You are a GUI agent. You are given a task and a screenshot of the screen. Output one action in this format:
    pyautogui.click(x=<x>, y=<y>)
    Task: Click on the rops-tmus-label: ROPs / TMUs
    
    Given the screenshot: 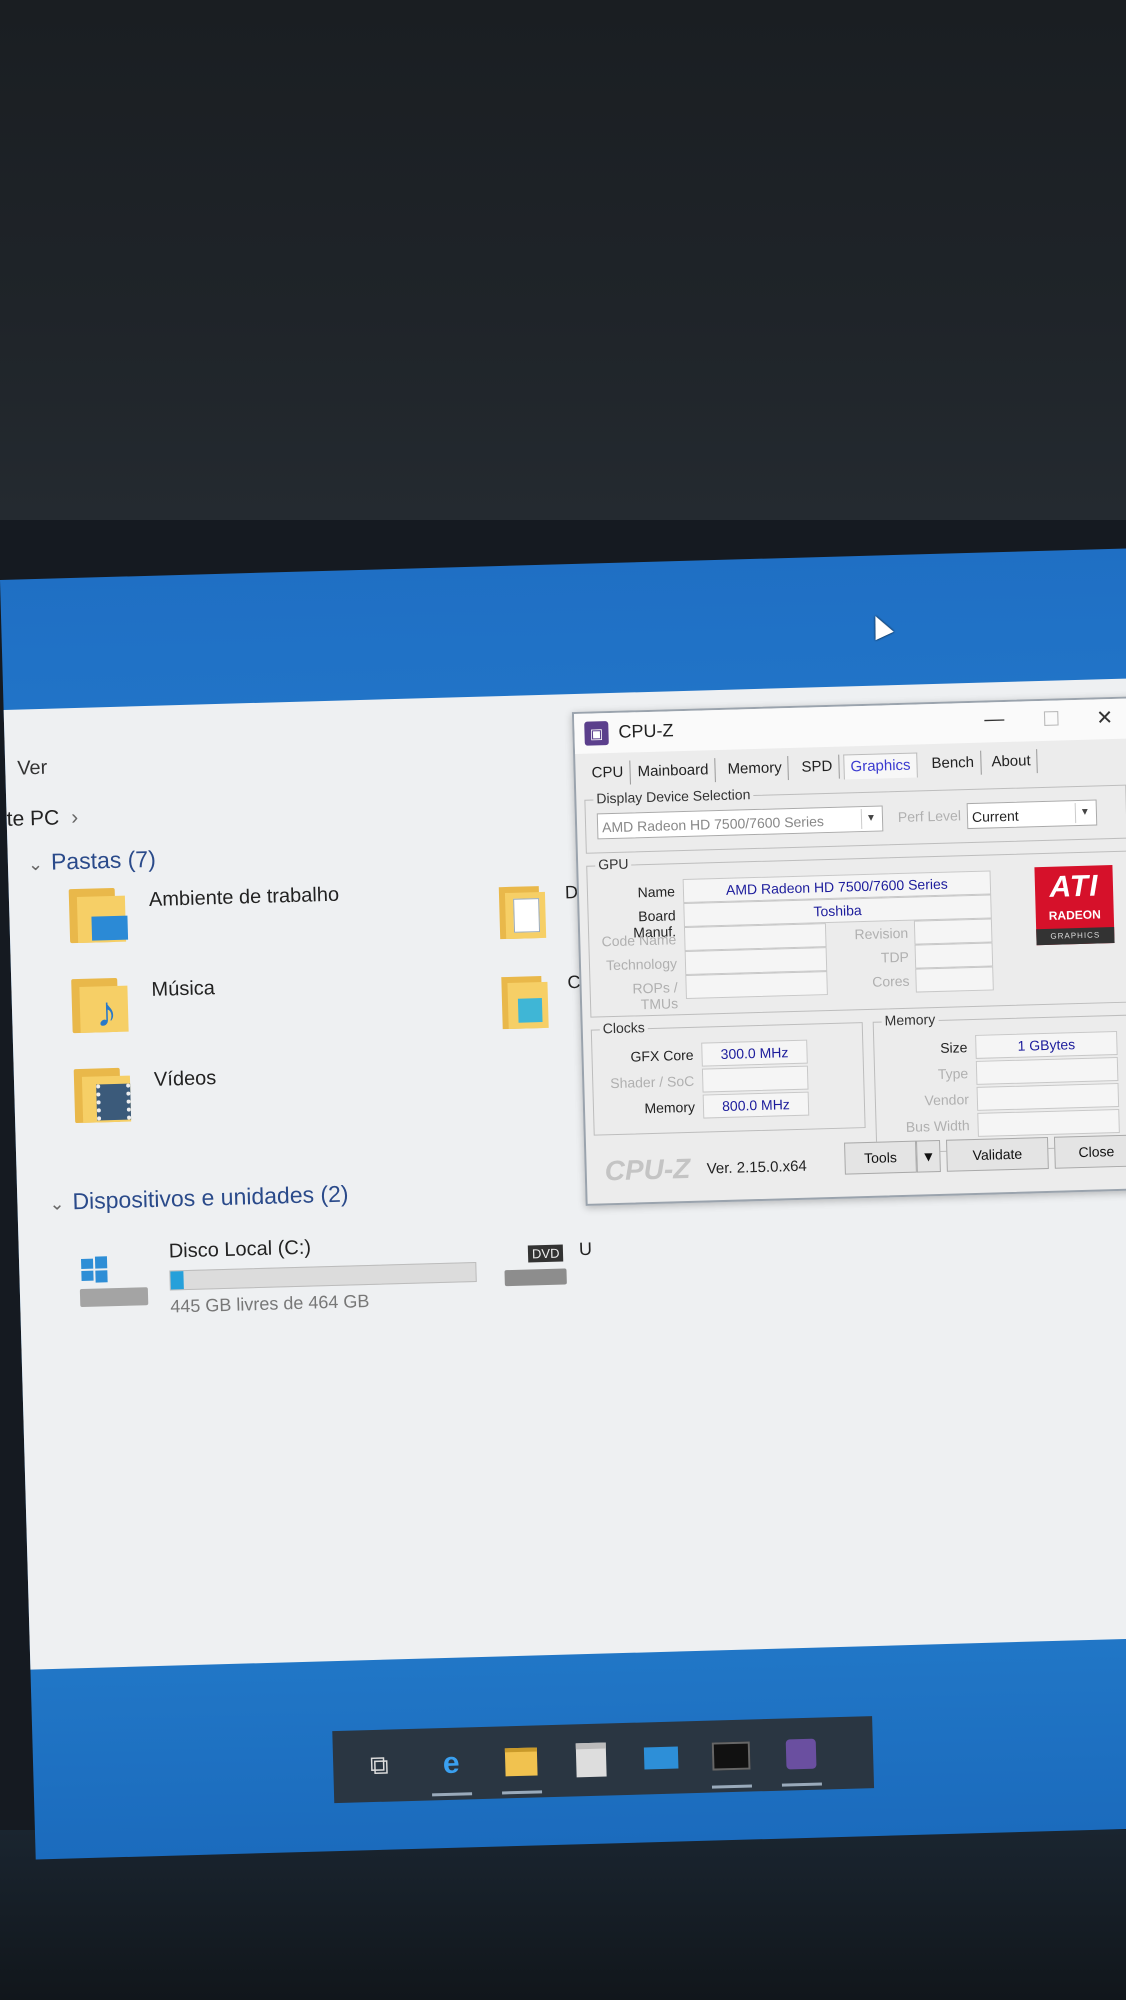 What is the action you would take?
    pyautogui.click(x=655, y=996)
    